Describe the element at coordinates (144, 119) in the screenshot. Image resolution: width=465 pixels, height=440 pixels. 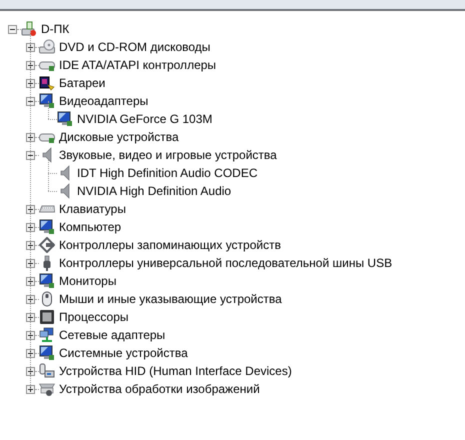
I see `tree-item: NVIDIA GeForce G 103M` at that location.